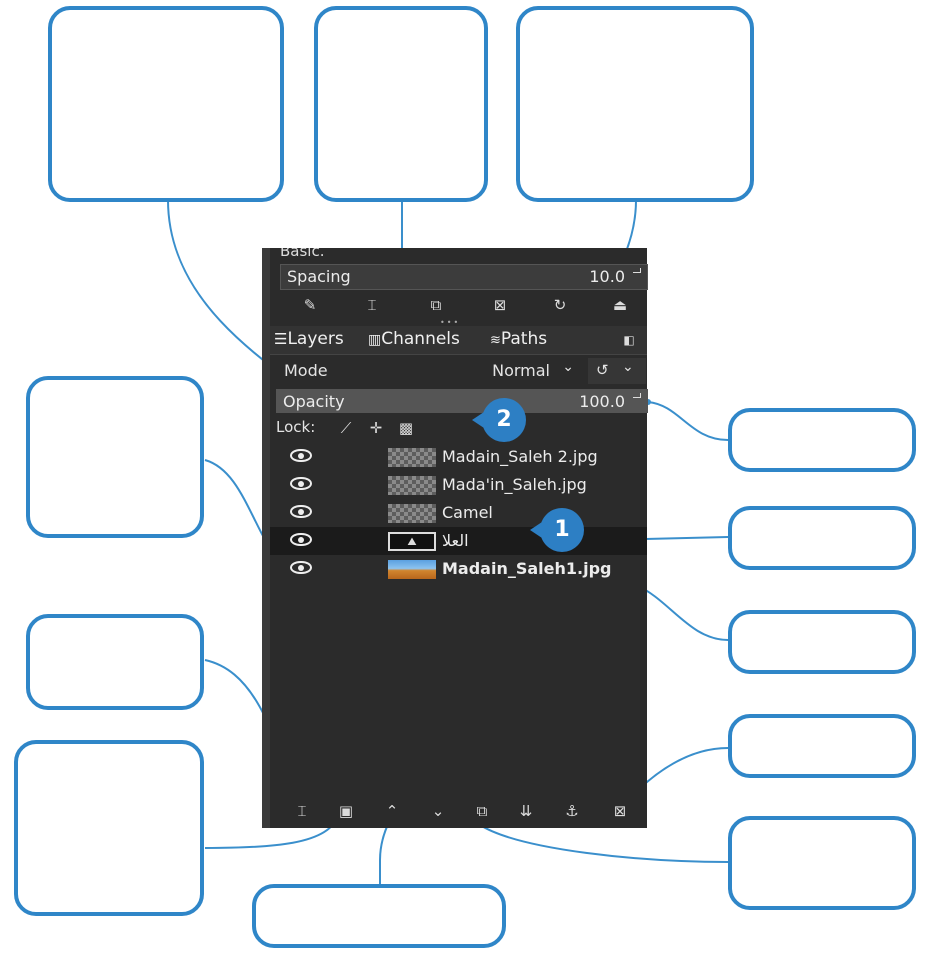 The height and width of the screenshot is (953, 930). Describe the element at coordinates (495, 340) in the screenshot. I see `paths-icon: ≋` at that location.